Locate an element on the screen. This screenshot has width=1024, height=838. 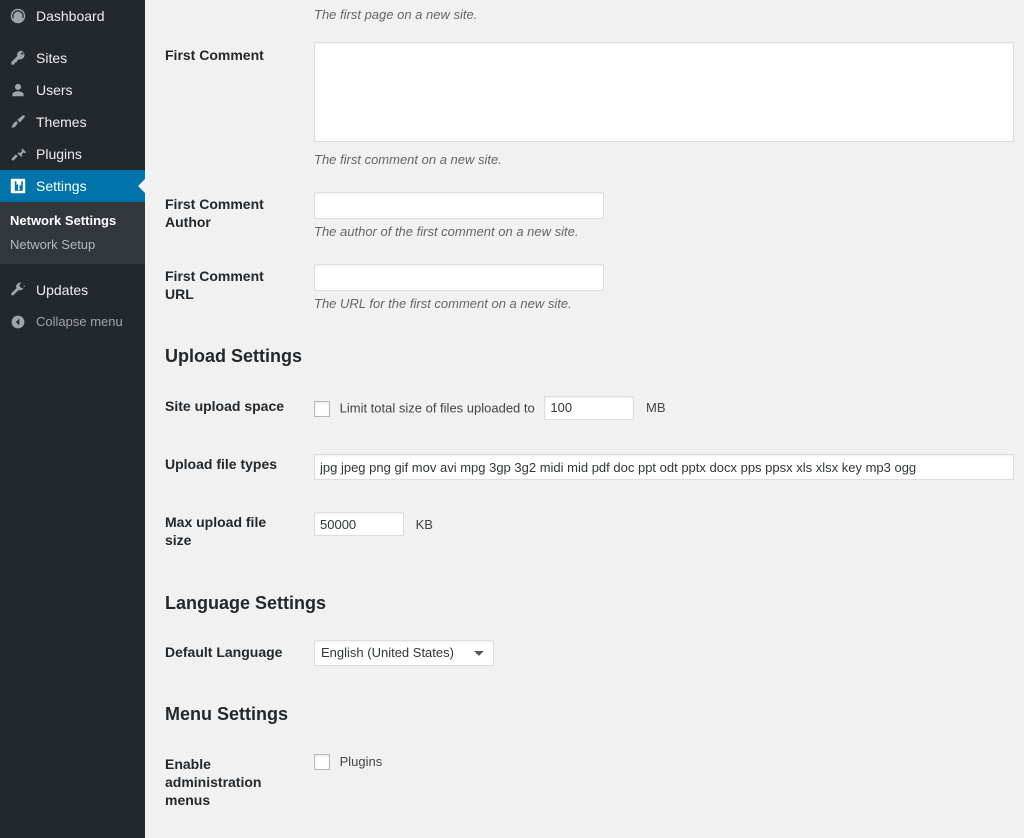
sidebar-item-label: Themes is located at coordinates (61, 122).